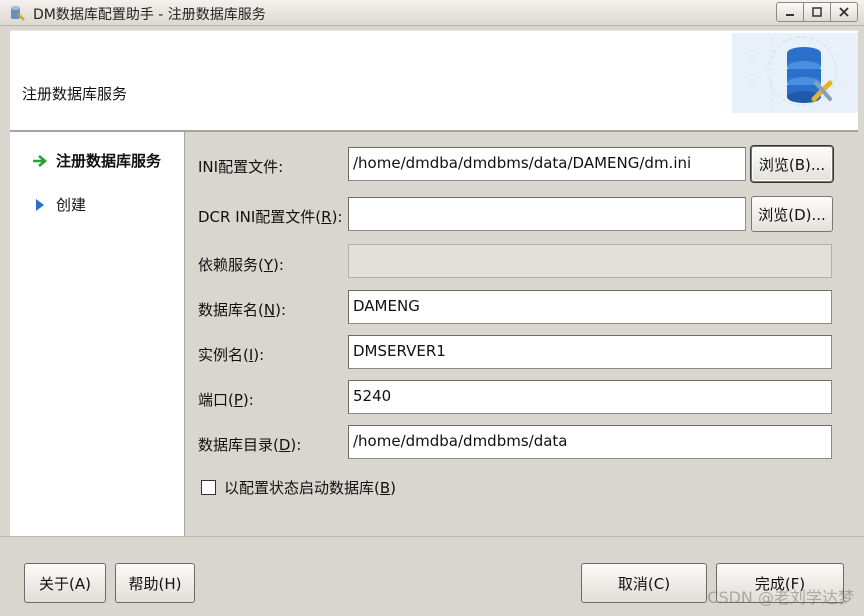 The width and height of the screenshot is (864, 616). I want to click on help-button: 帮助(H), so click(155, 583).